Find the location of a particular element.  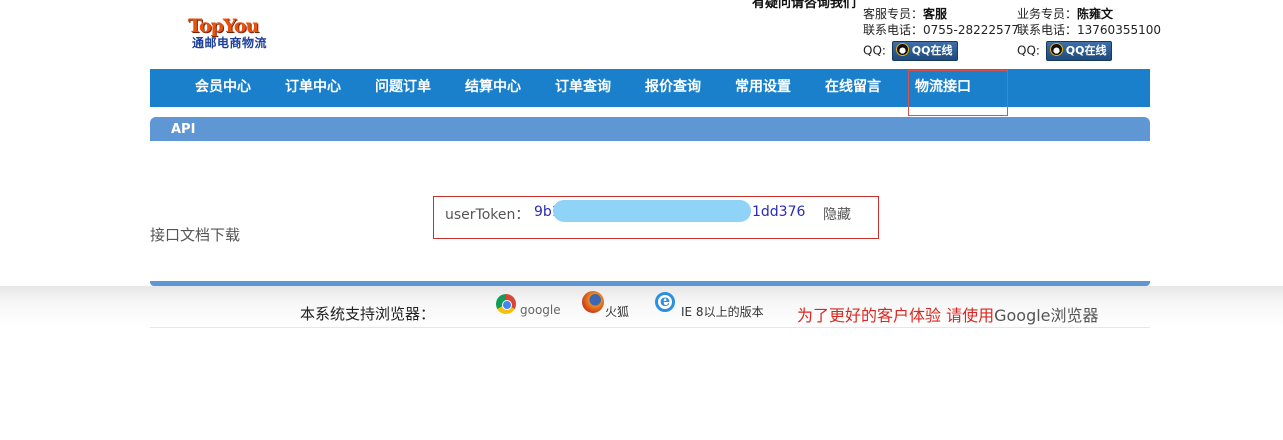

service-rep-name: 客服 is located at coordinates (935, 14).